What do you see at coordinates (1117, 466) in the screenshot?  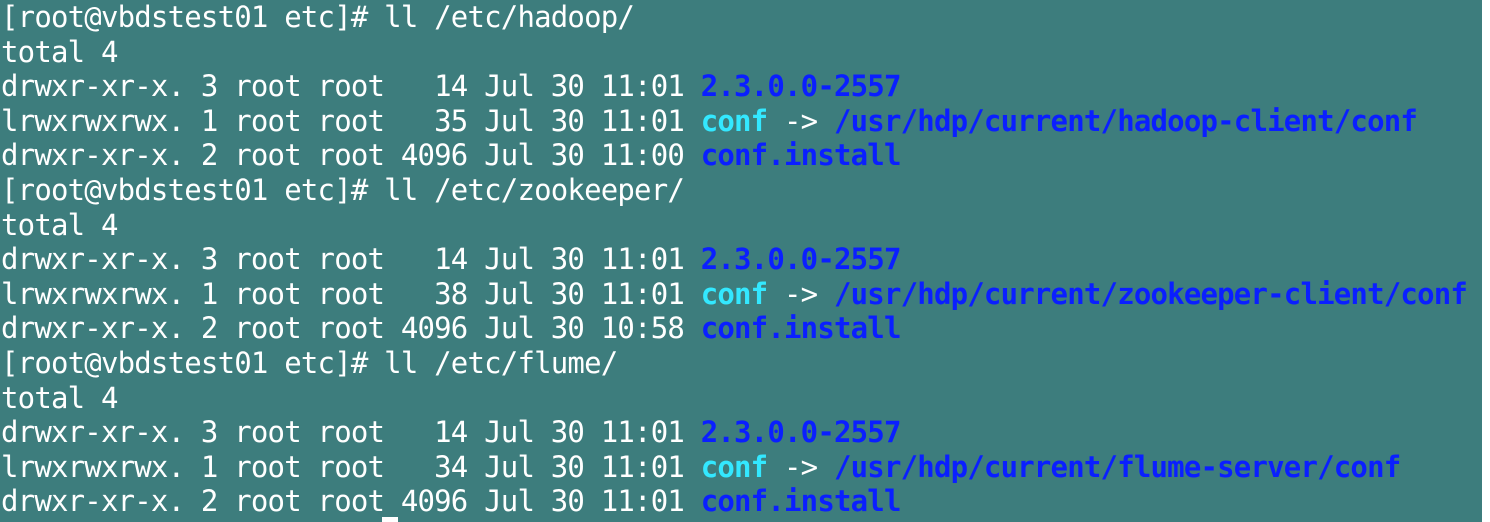 I see `symlink-target: /usr/hdp/current/flume-server/conf` at bounding box center [1117, 466].